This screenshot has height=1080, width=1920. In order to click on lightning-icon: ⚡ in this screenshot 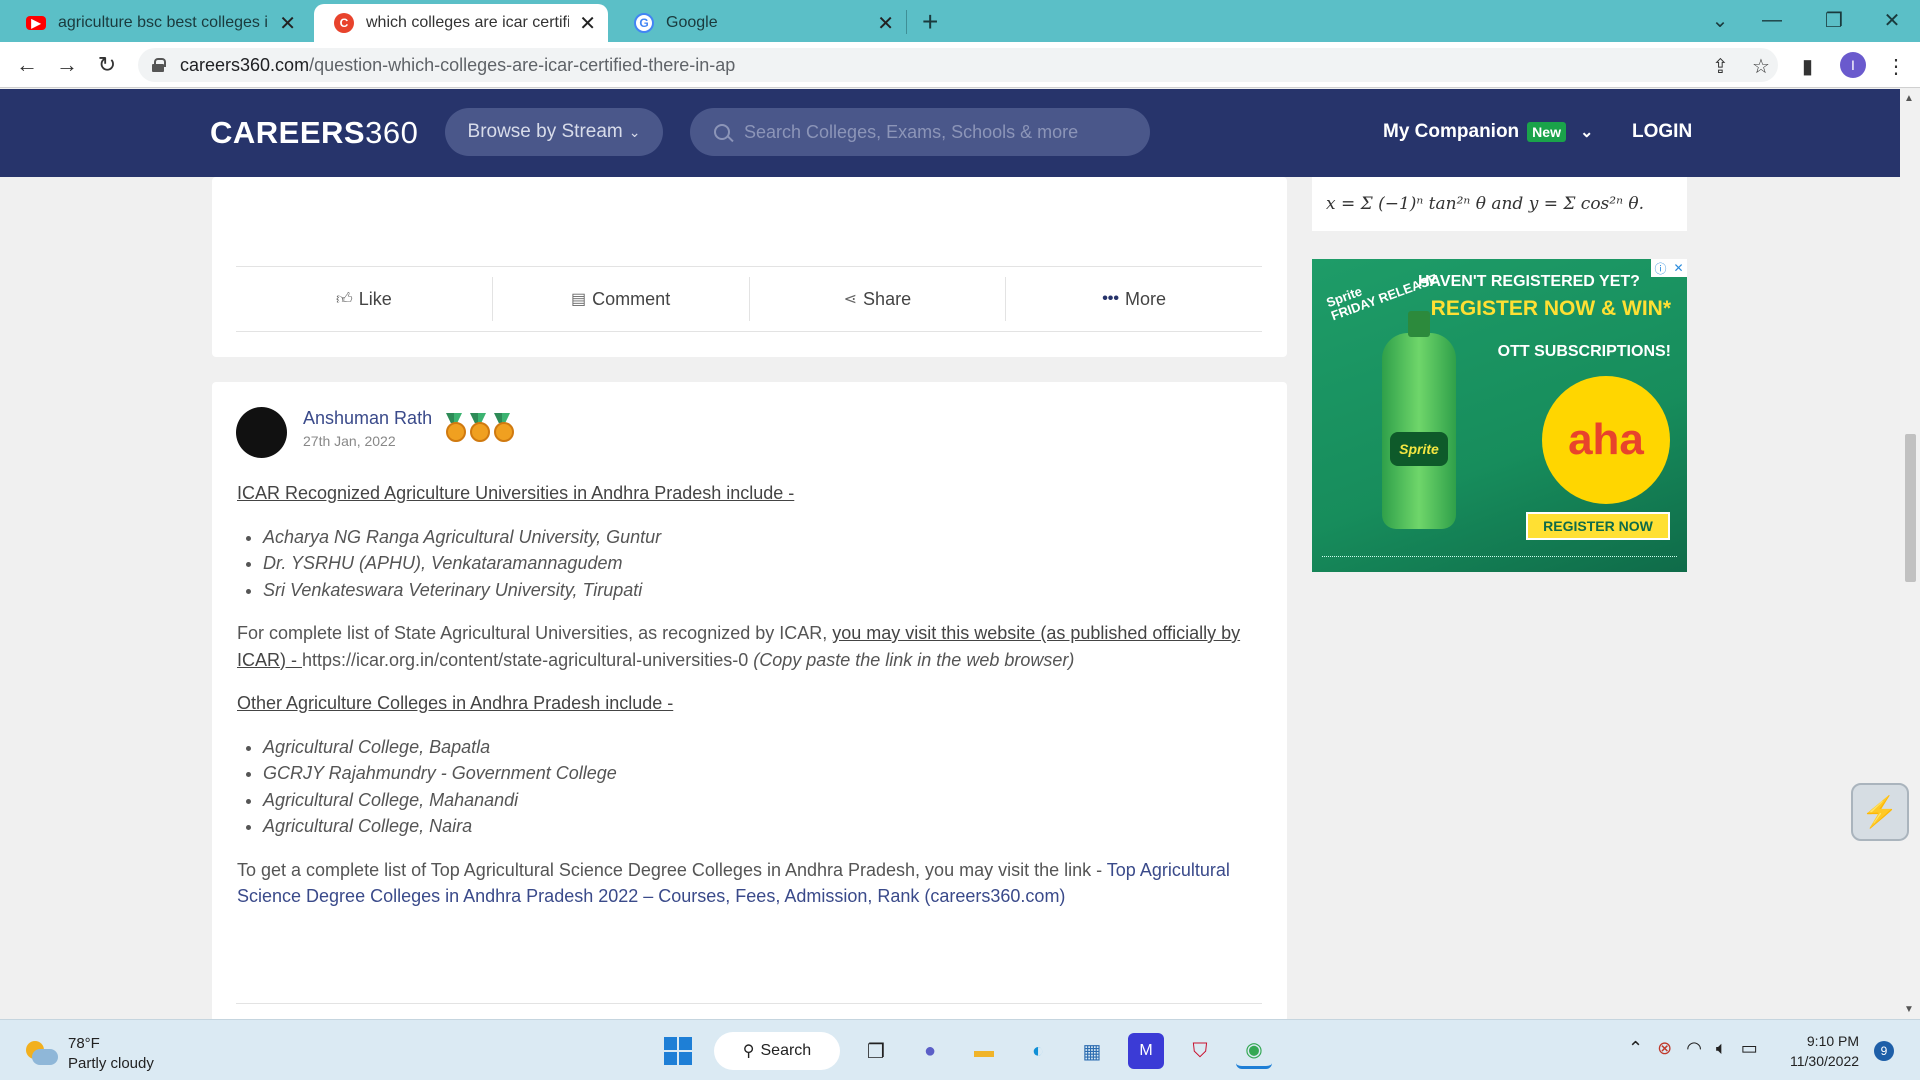, I will do `click(1880, 812)`.